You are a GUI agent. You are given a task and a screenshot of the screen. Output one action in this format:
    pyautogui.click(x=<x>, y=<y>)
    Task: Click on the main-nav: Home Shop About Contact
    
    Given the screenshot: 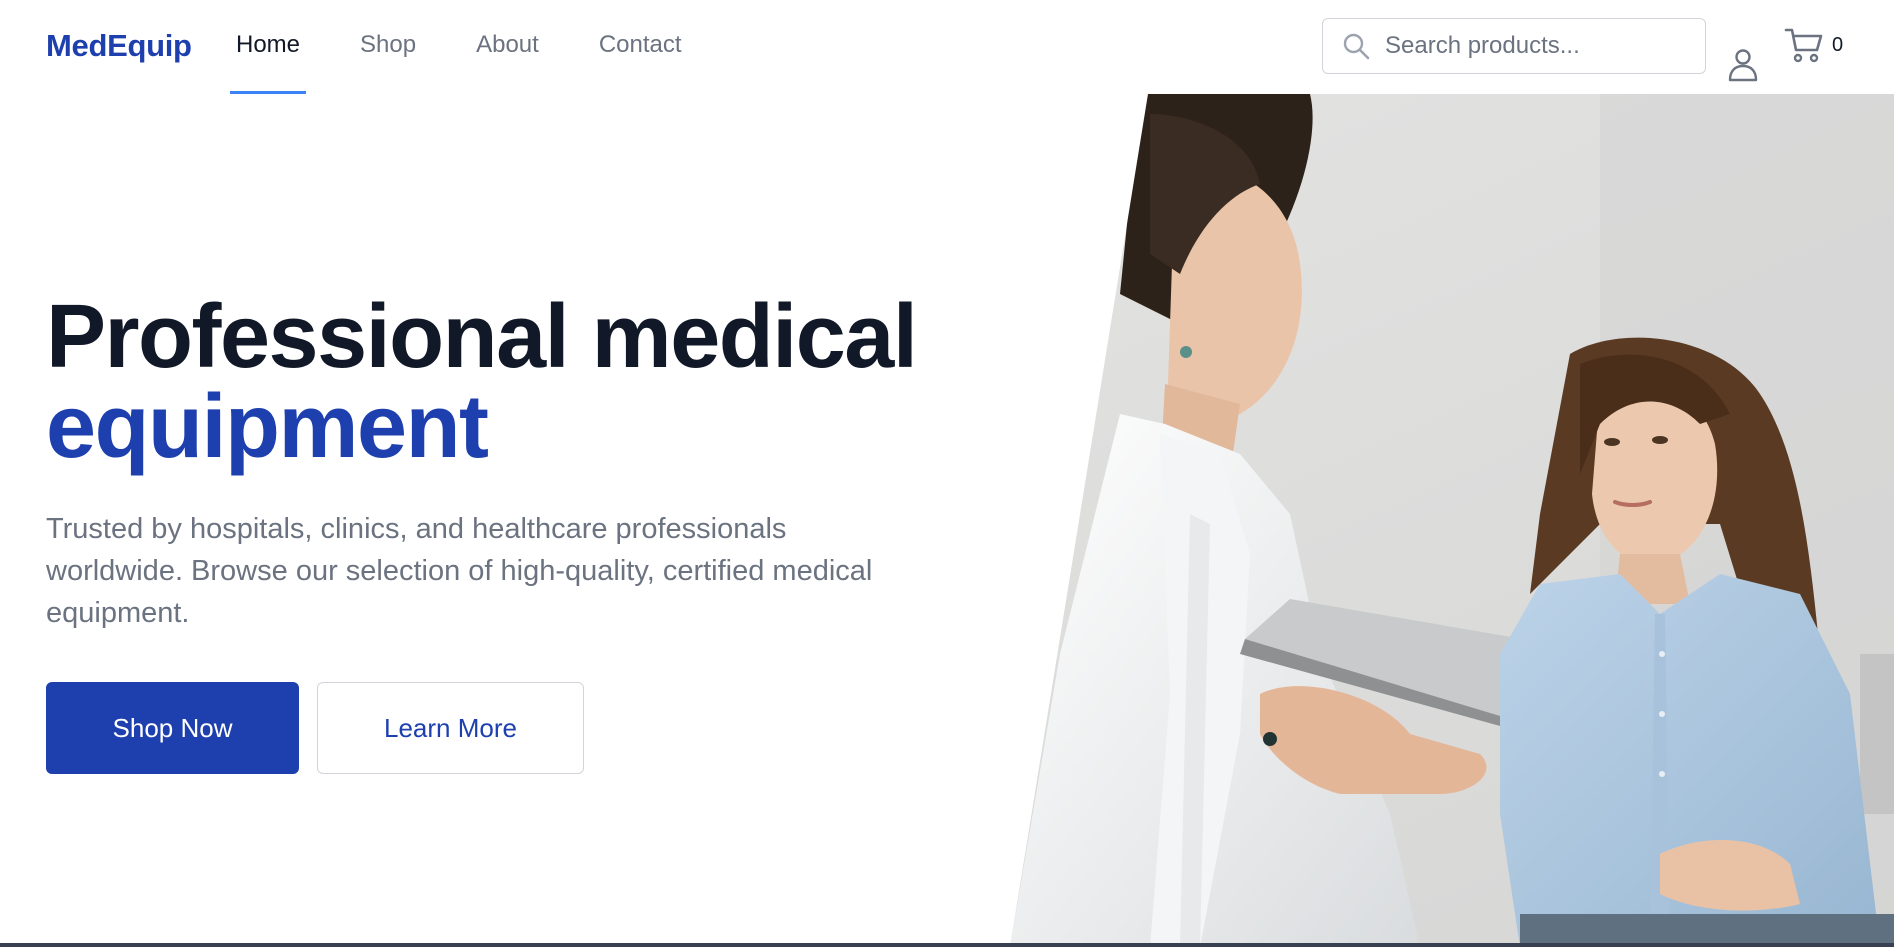 What is the action you would take?
    pyautogui.click(x=483, y=47)
    